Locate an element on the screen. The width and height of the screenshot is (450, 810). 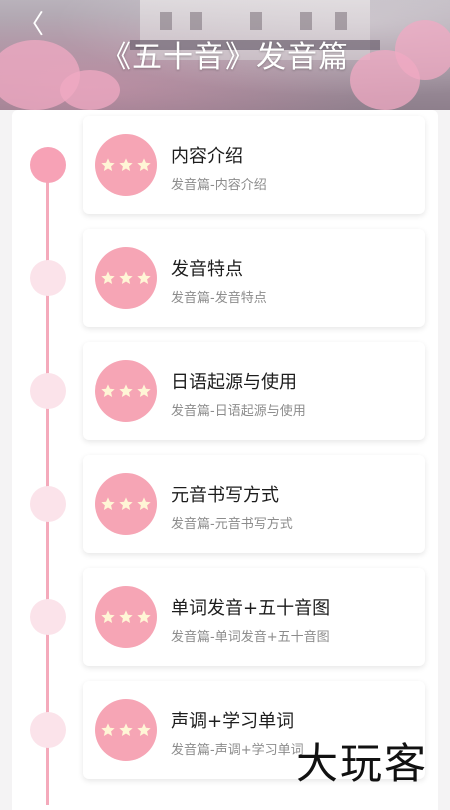
cherry-blossom is located at coordinates (90, 90).